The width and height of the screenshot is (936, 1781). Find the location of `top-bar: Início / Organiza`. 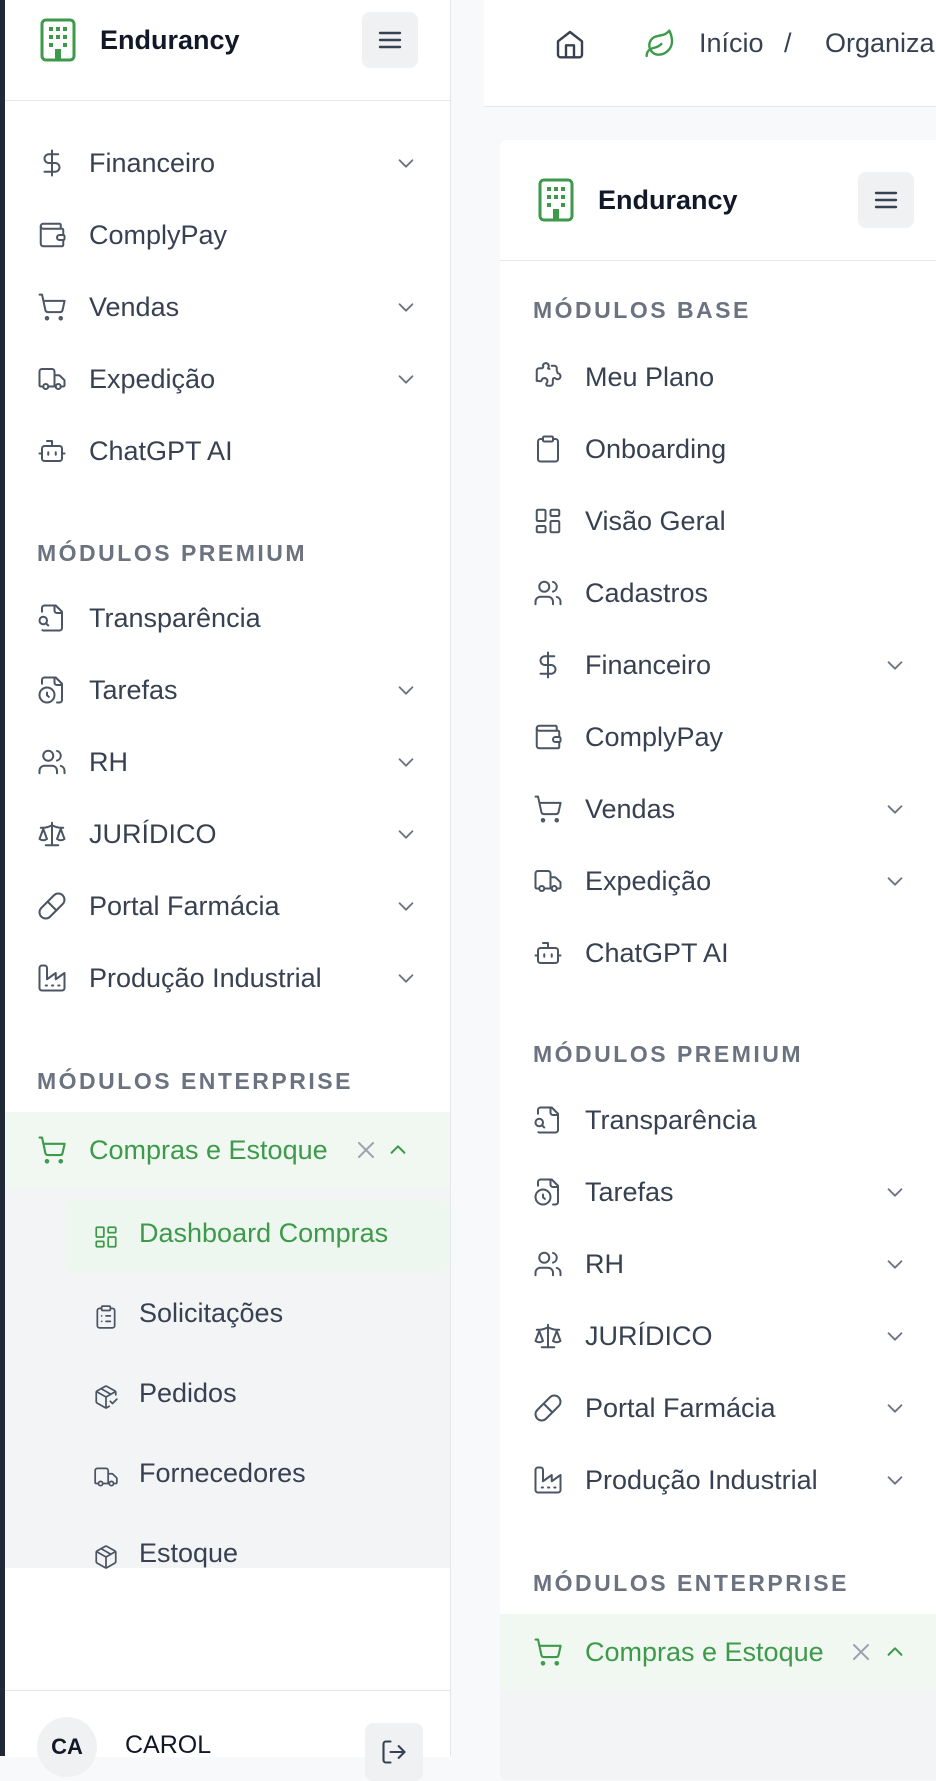

top-bar: Início / Organiza is located at coordinates (710, 53).